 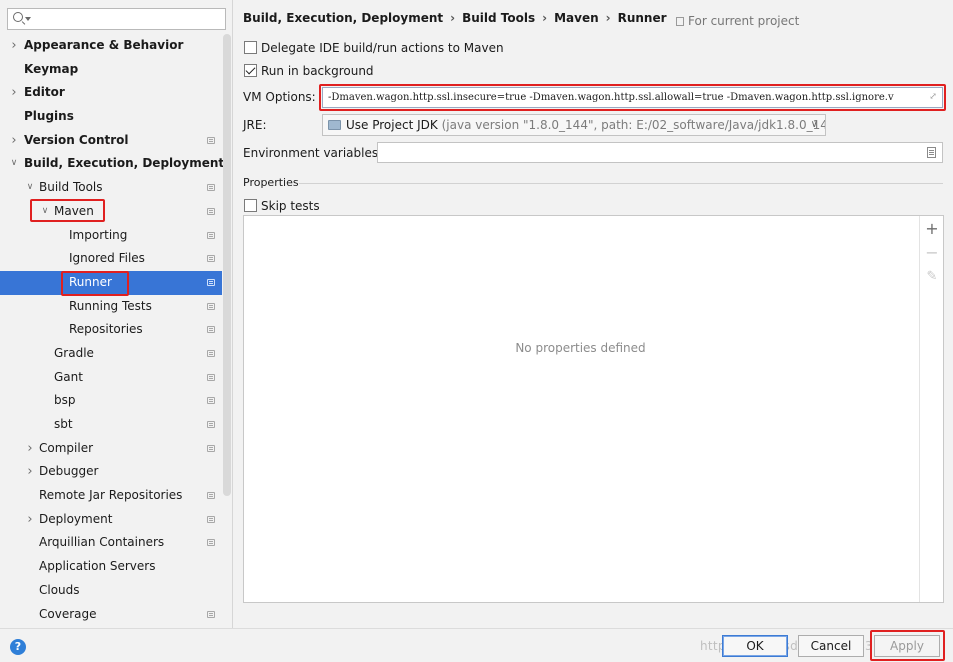 I want to click on tree-item: Arquillian Containers, so click(x=111, y=543).